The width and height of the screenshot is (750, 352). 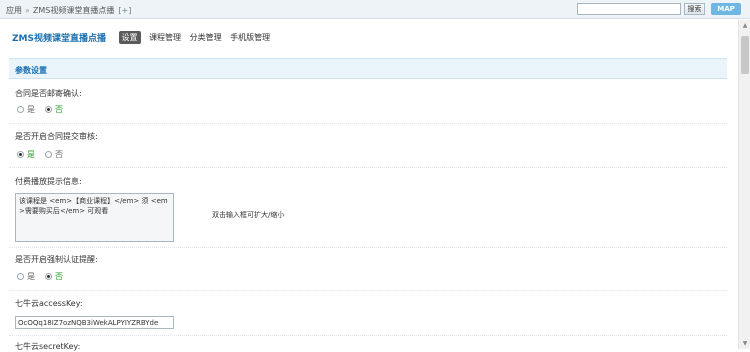 What do you see at coordinates (694, 9) in the screenshot?
I see `search-button: 搜索` at bounding box center [694, 9].